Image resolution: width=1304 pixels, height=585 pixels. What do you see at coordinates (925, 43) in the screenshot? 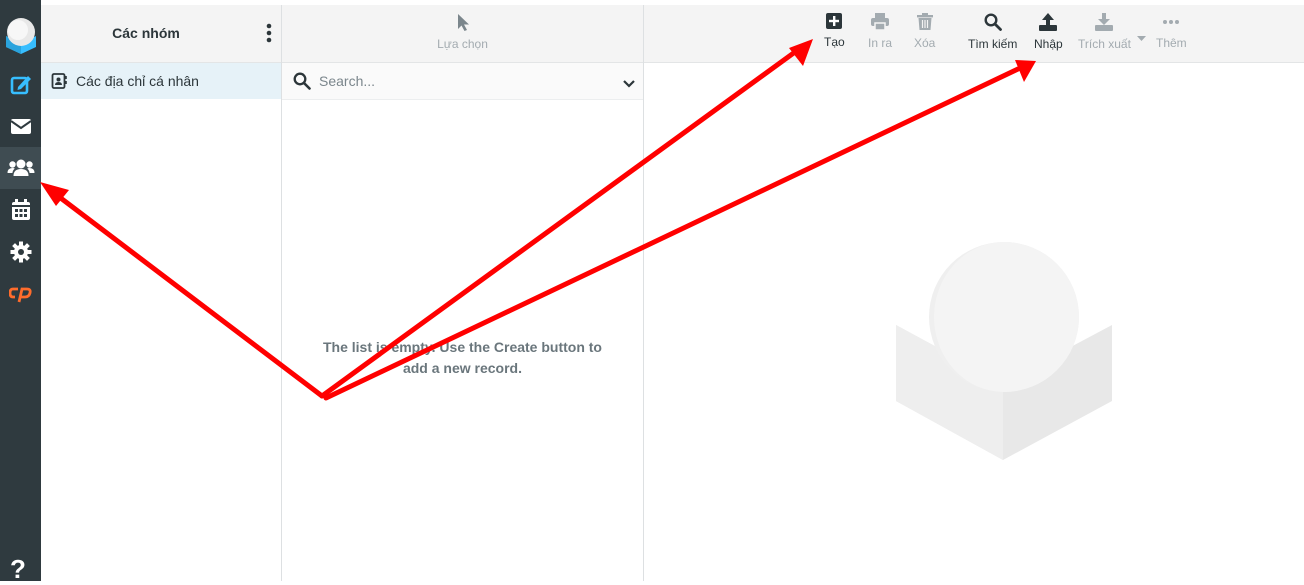
I see `delete-label: Xóa` at bounding box center [925, 43].